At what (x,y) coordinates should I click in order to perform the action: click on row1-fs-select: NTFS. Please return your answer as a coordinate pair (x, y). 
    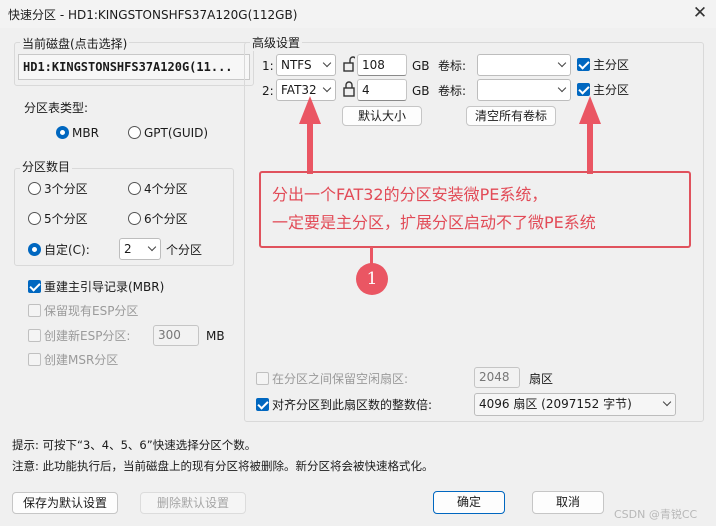
    Looking at the image, I should click on (306, 65).